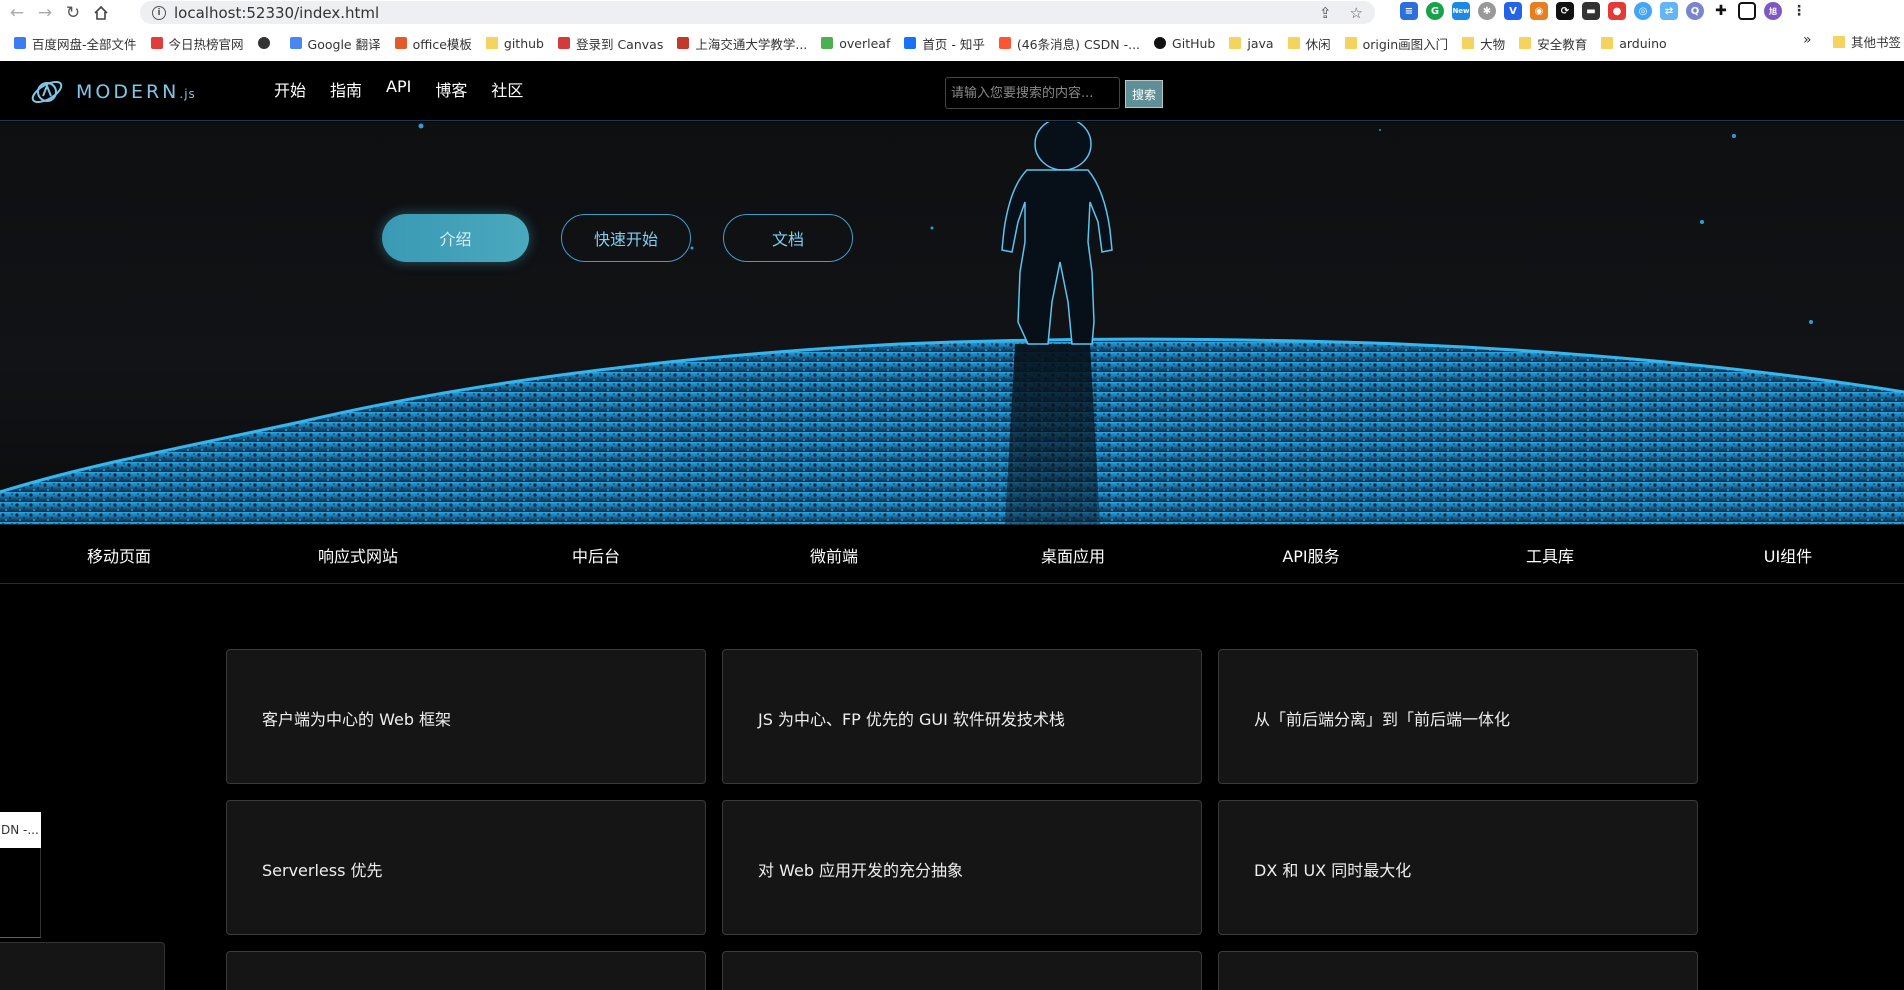  What do you see at coordinates (1788, 555) in the screenshot?
I see `category-ui-components: UI组件` at bounding box center [1788, 555].